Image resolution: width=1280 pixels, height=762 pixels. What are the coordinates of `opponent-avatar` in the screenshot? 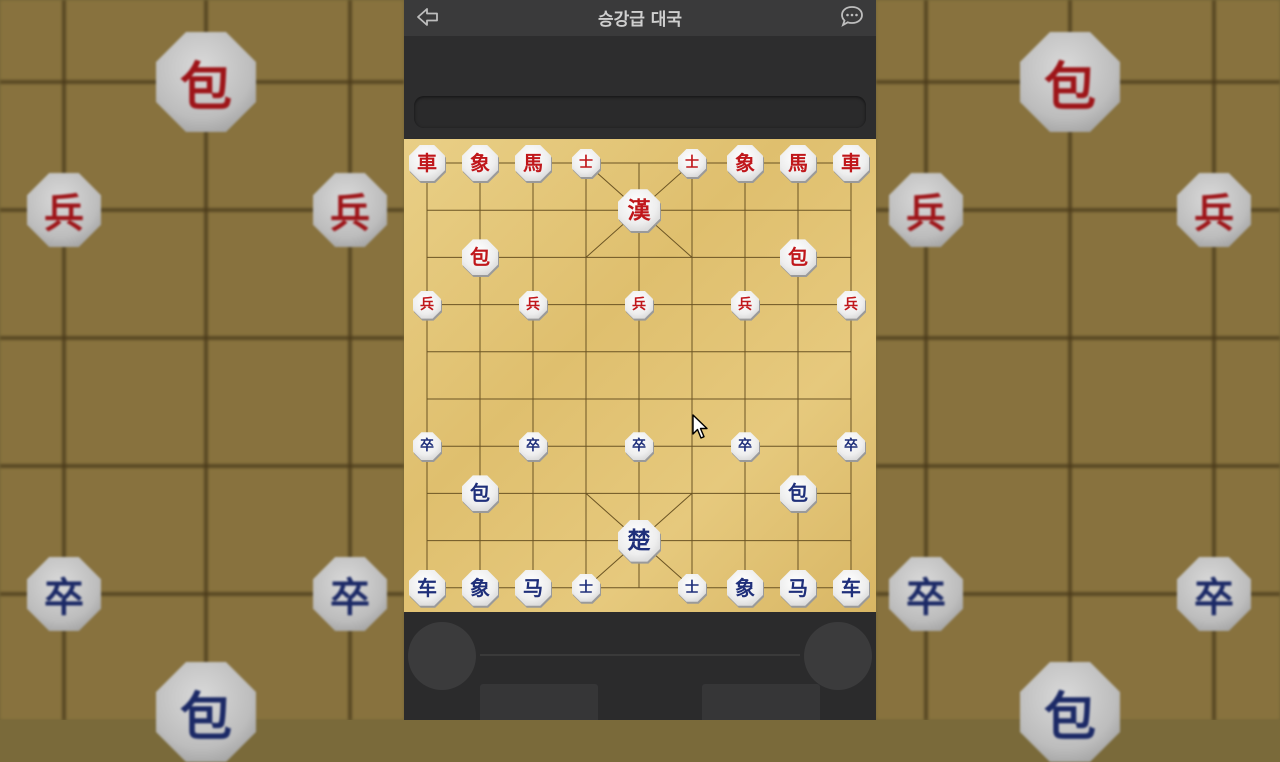 It's located at (838, 656).